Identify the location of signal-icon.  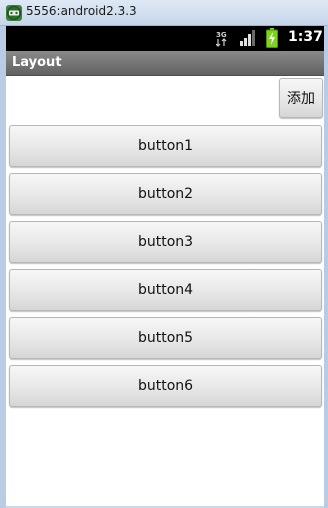
(248, 38).